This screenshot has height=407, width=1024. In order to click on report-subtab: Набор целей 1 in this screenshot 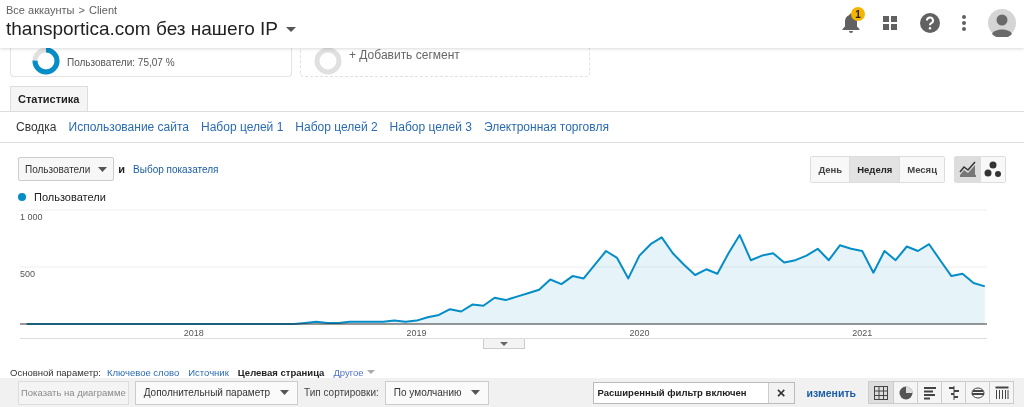, I will do `click(242, 127)`.